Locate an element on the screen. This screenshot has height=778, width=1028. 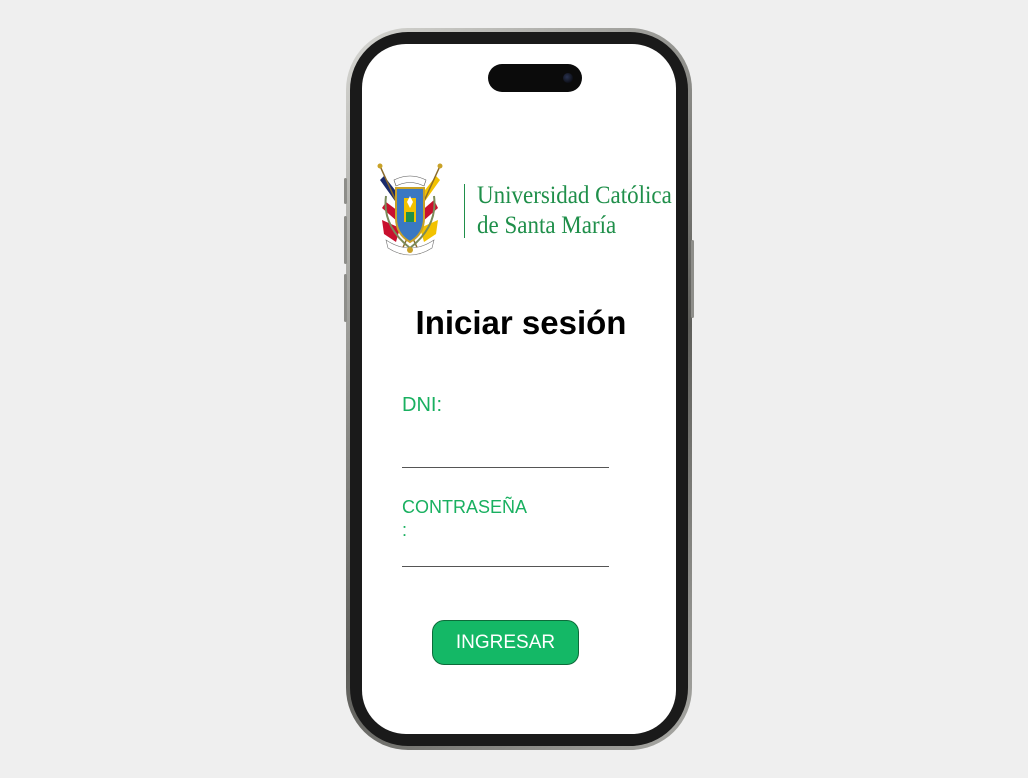
password-label: CONTRASEÑA : is located at coordinates (472, 519).